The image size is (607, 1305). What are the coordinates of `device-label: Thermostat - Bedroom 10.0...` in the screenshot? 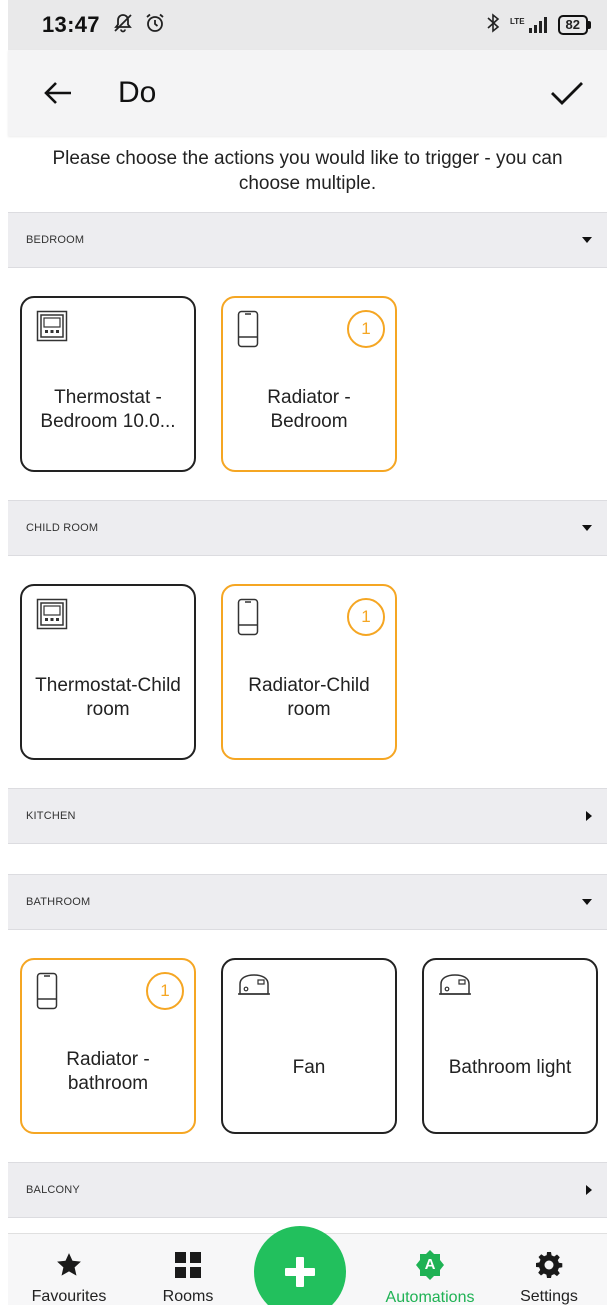 It's located at (108, 409).